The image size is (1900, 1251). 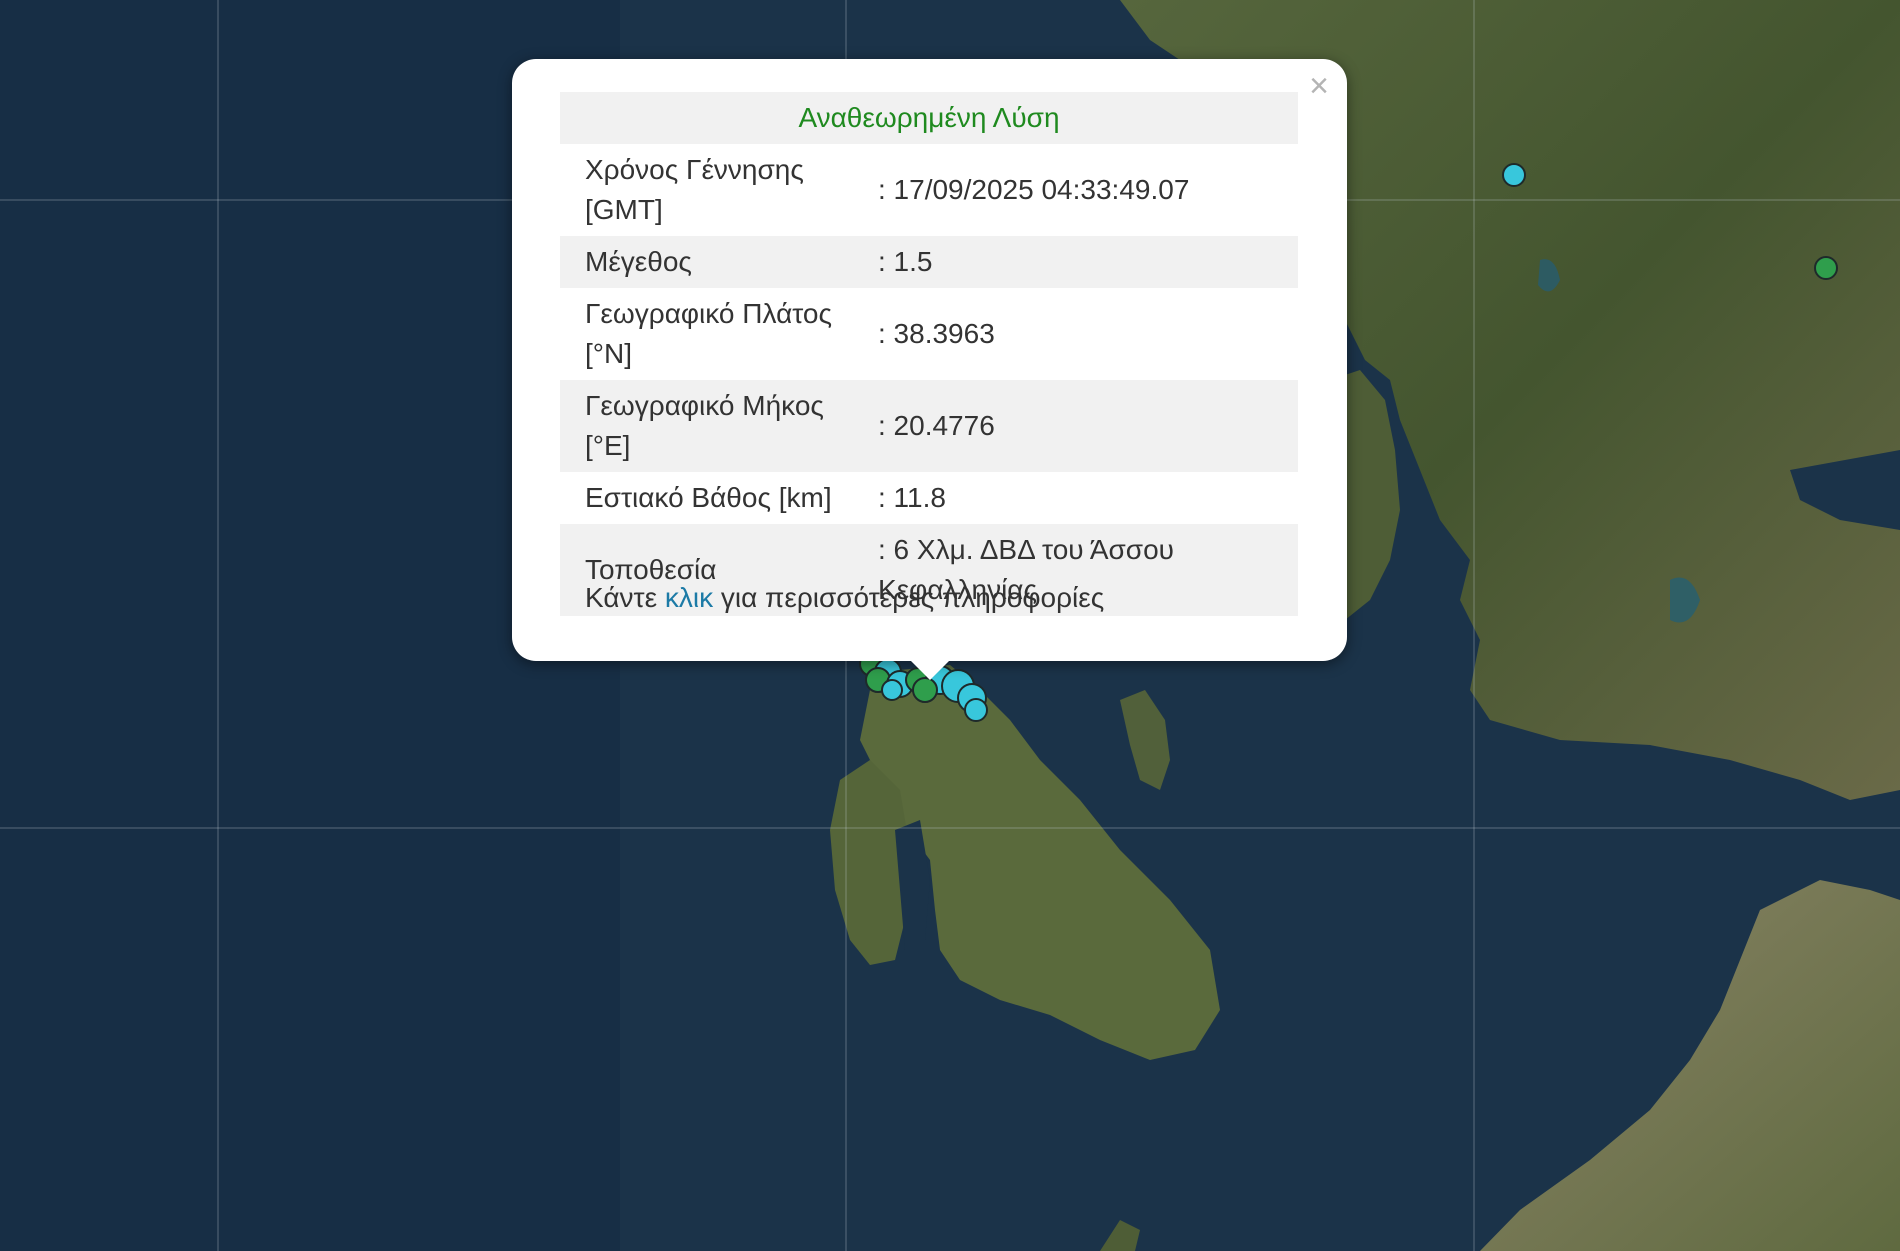 What do you see at coordinates (909, 597) in the screenshot?
I see `more-info-suffix: για περισσότερες πληροφορίες` at bounding box center [909, 597].